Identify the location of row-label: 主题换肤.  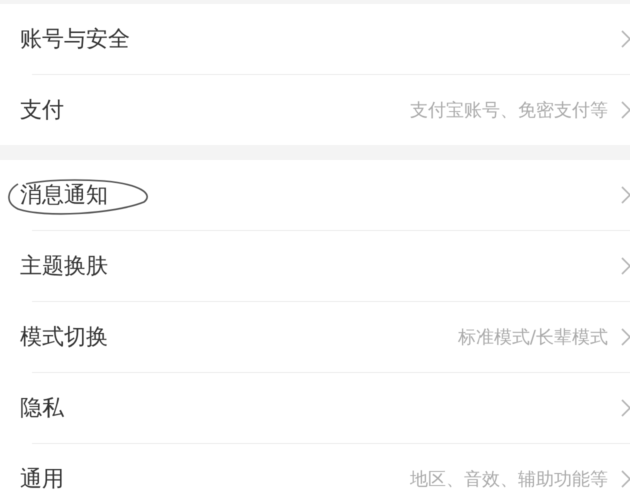
(64, 267).